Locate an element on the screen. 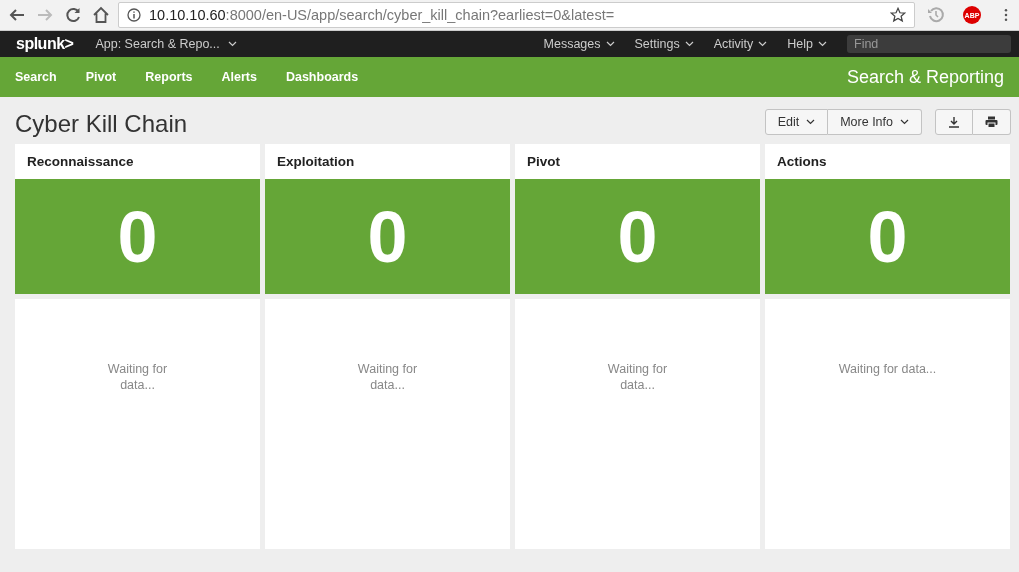 The width and height of the screenshot is (1019, 572). top-menu: Settings is located at coordinates (664, 44).